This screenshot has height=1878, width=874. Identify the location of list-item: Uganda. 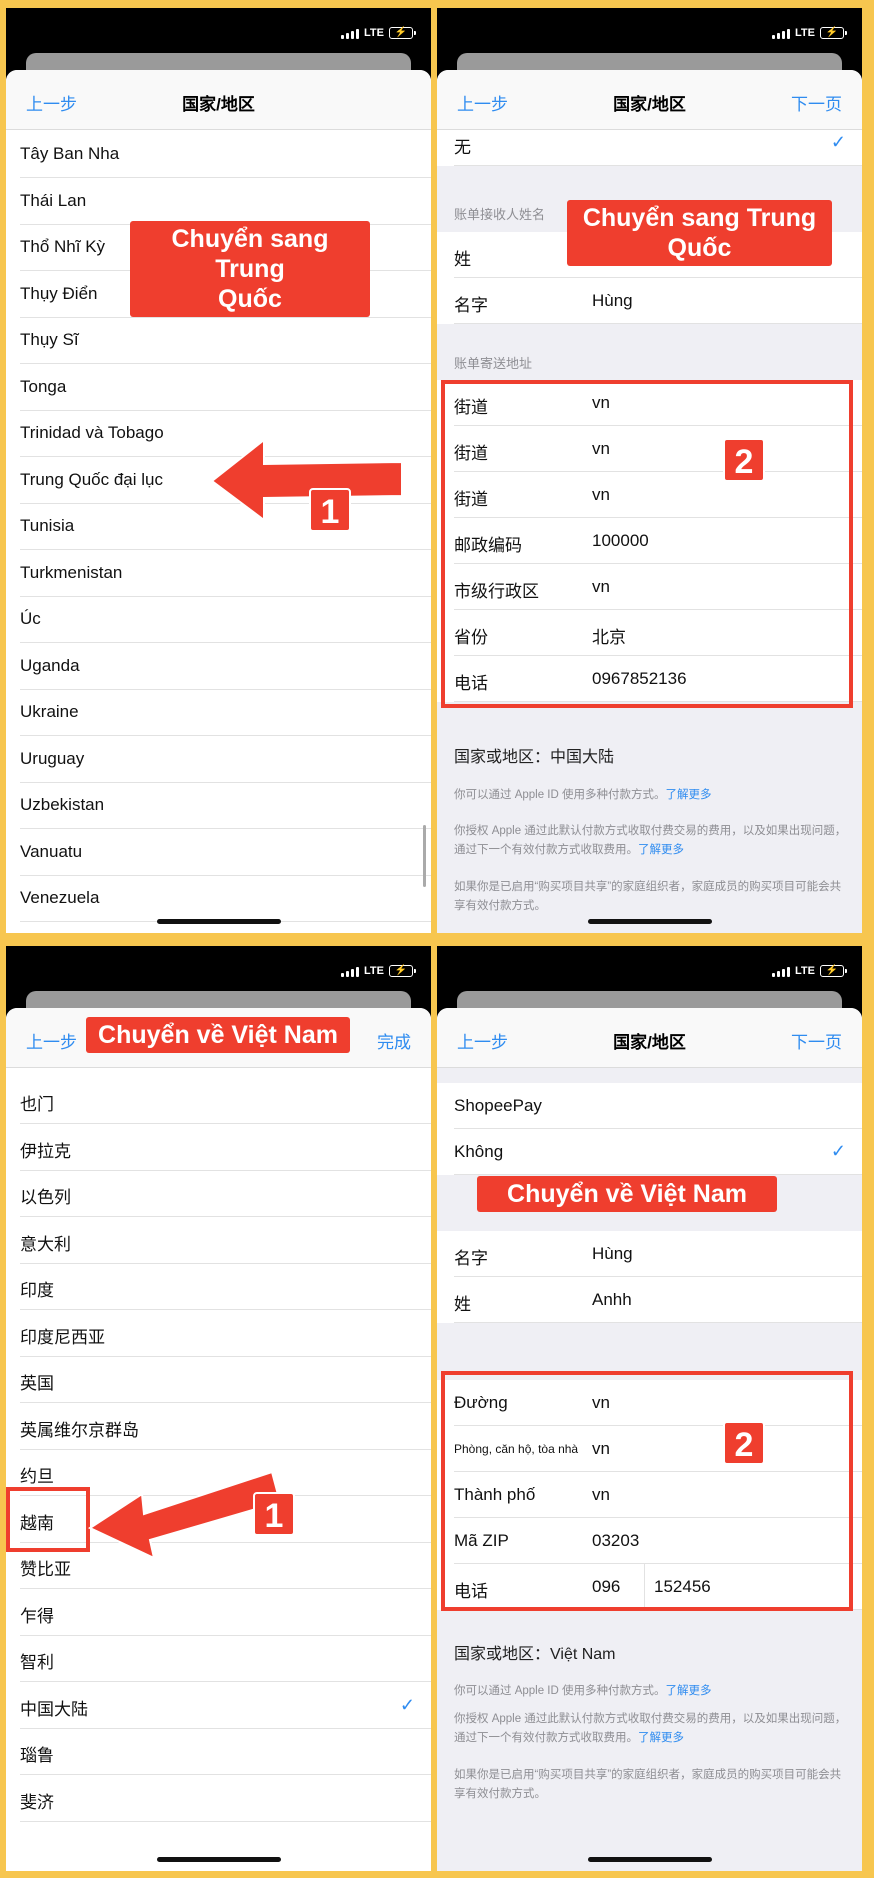
(225, 667).